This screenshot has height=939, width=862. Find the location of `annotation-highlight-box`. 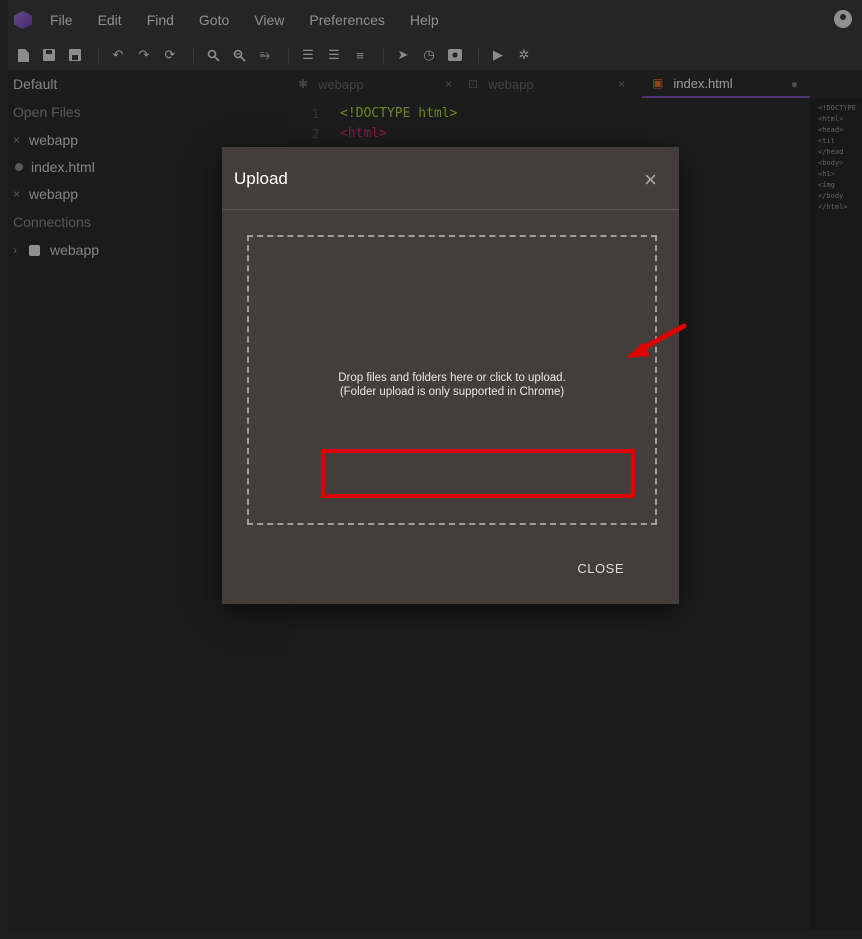

annotation-highlight-box is located at coordinates (478, 473).